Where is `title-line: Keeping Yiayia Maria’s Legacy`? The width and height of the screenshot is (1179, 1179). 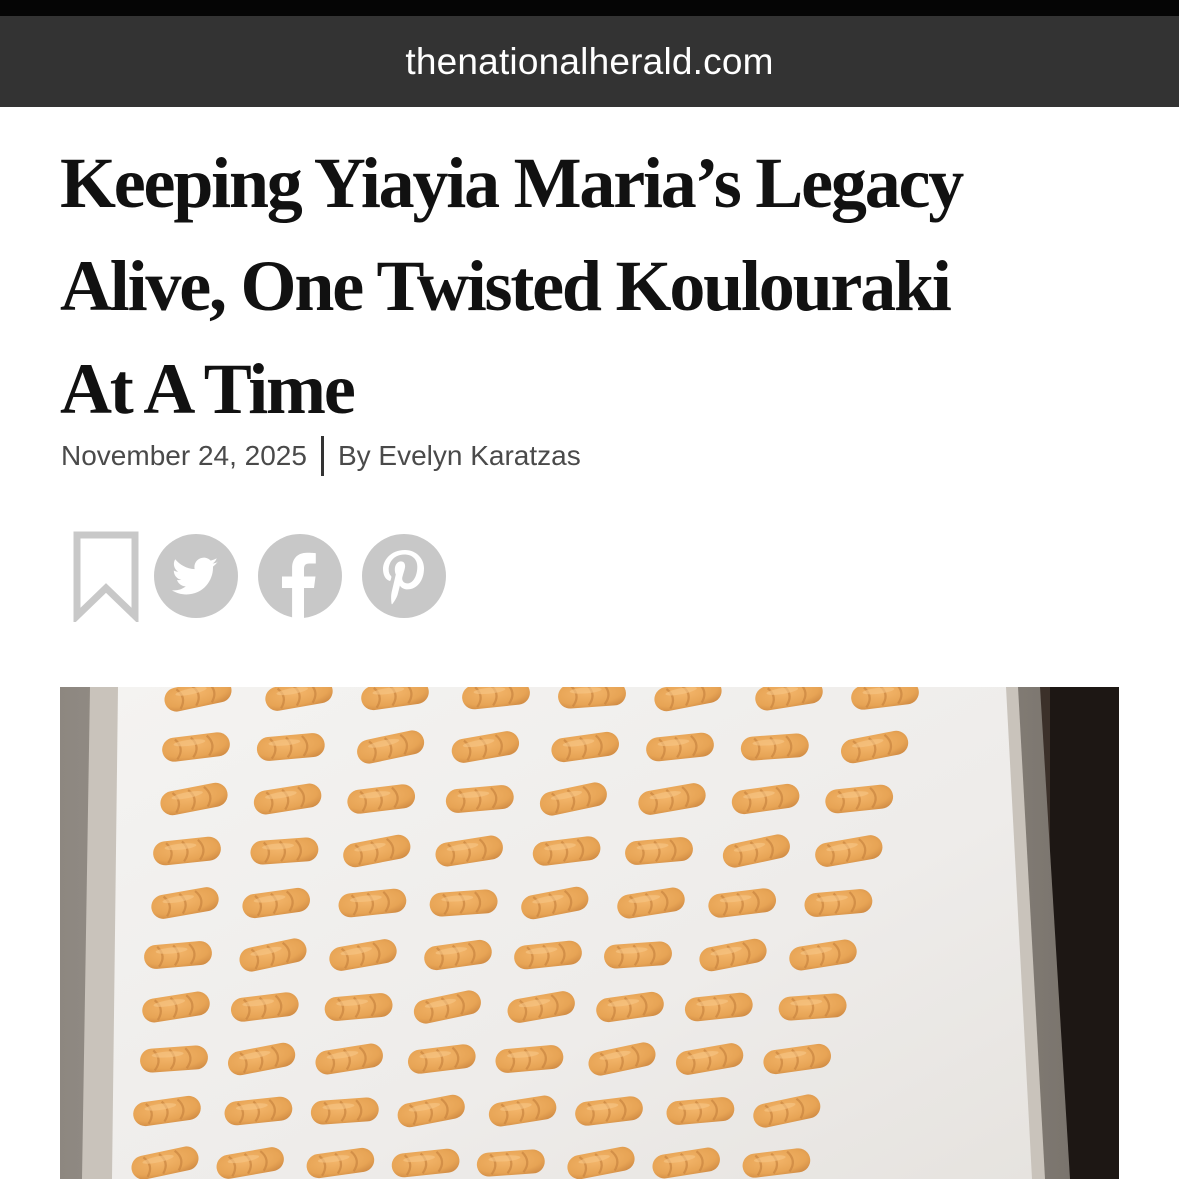 title-line: Keeping Yiayia Maria’s Legacy is located at coordinates (512, 183).